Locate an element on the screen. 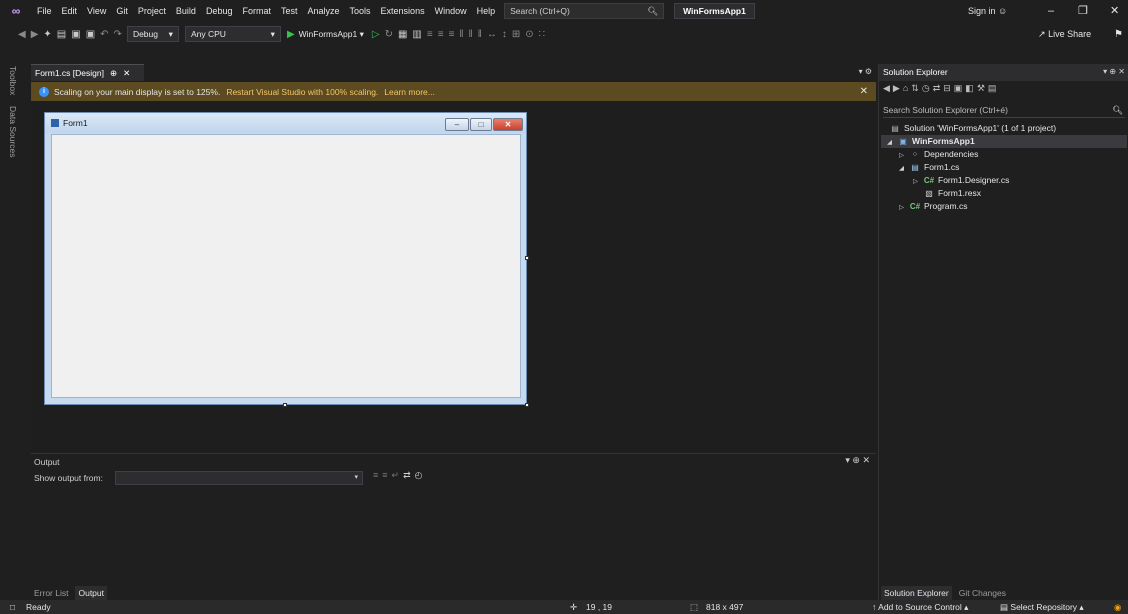  history-icon: ◷ is located at coordinates (927, 88).